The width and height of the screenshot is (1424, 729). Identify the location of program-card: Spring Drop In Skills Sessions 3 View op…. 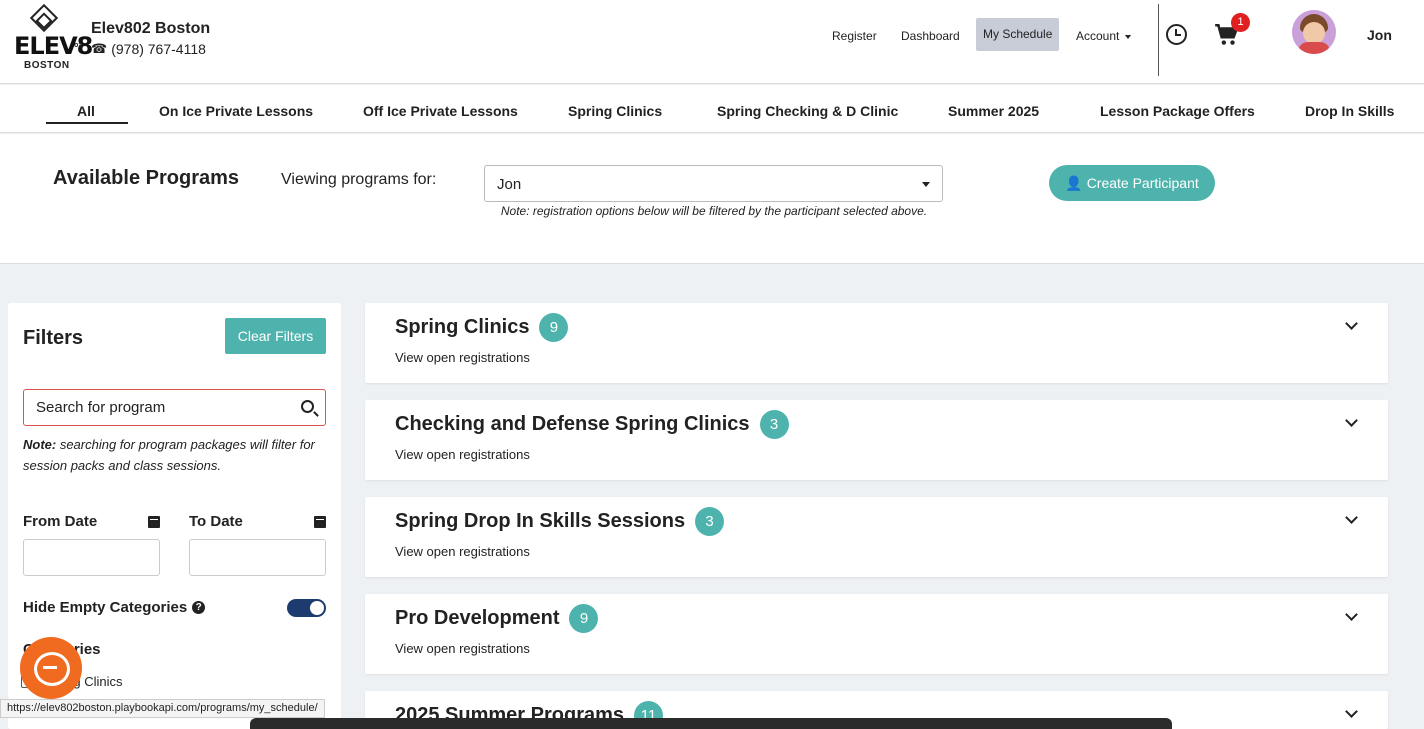
(876, 537).